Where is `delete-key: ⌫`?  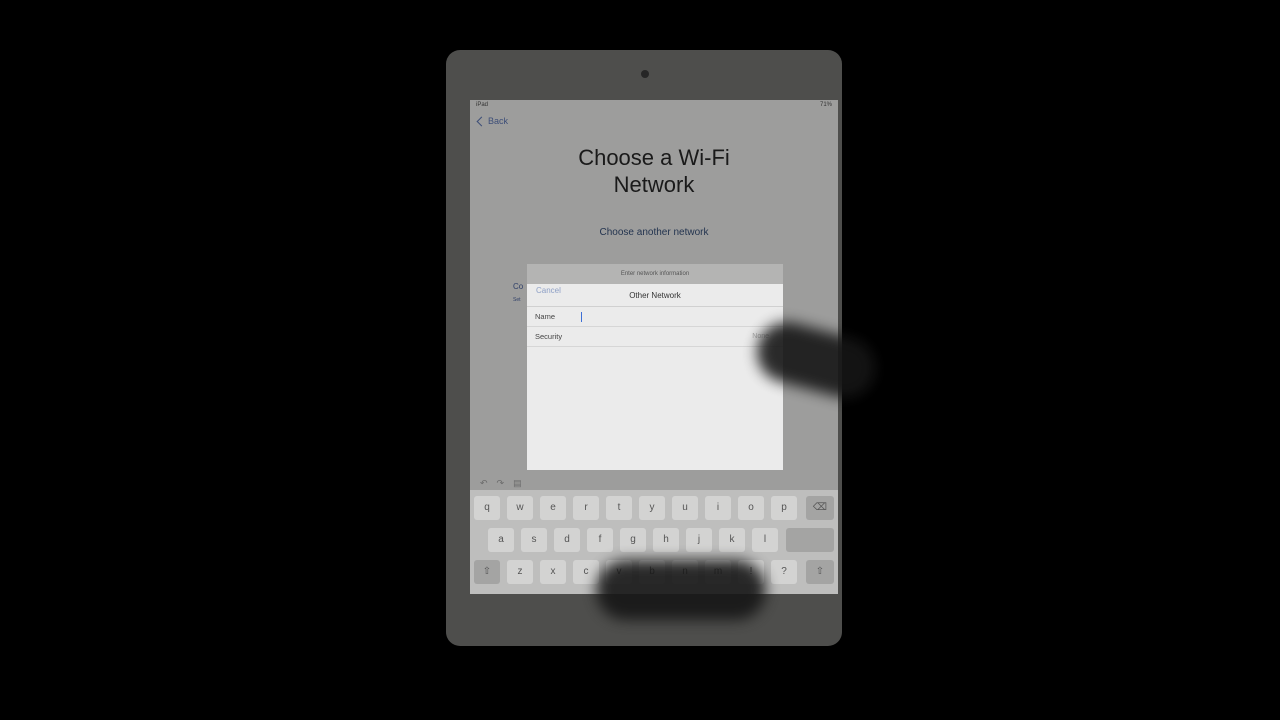 delete-key: ⌫ is located at coordinates (820, 508).